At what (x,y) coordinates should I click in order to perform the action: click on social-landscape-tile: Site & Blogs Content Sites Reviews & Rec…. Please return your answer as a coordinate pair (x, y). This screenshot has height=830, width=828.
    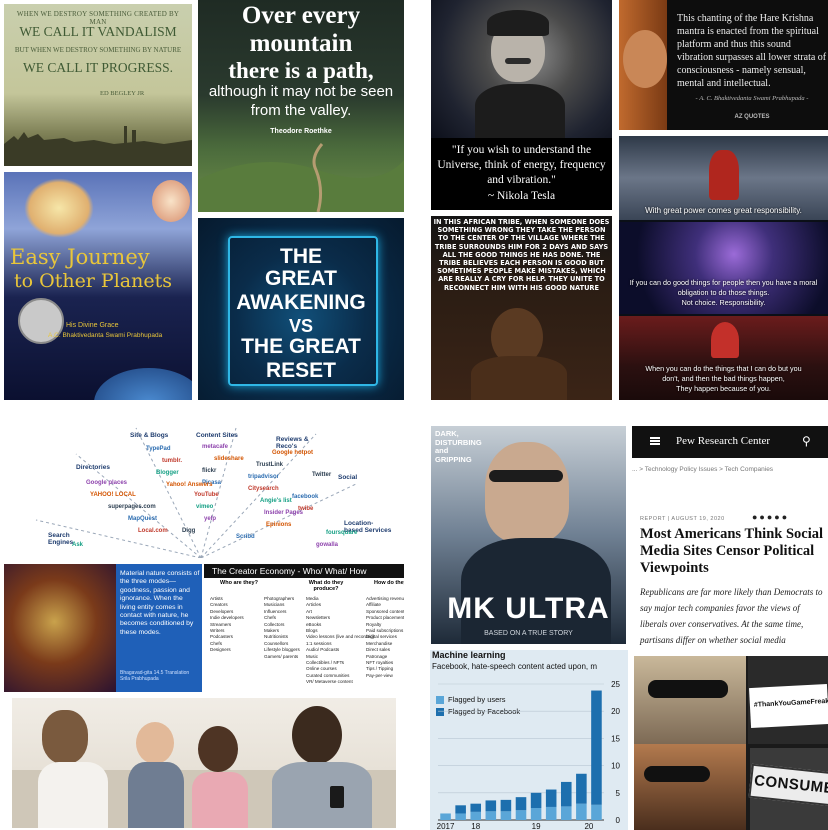
    Looking at the image, I should click on (205, 491).